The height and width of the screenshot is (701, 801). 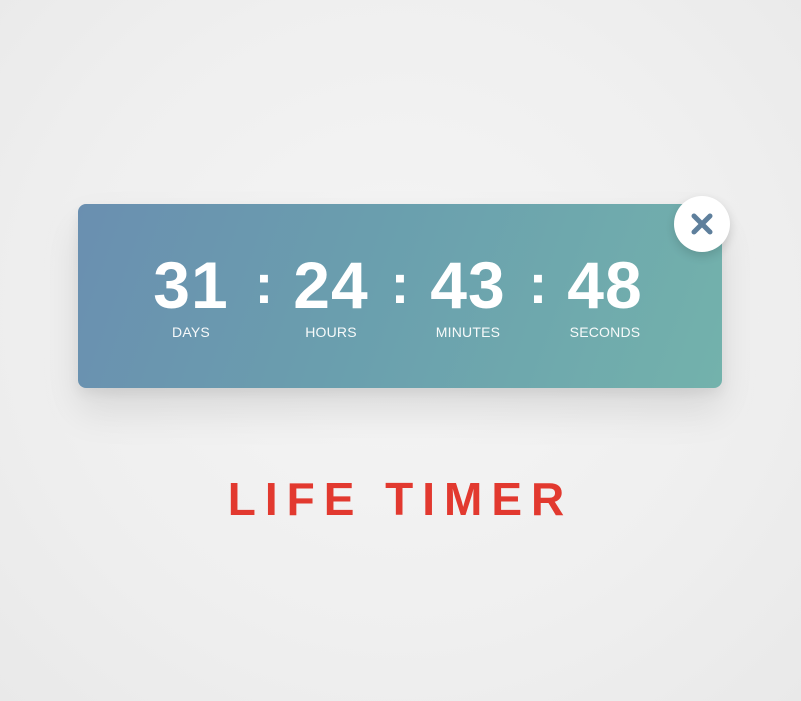 I want to click on seconds-unit: 48 SECONDS, so click(x=605, y=296).